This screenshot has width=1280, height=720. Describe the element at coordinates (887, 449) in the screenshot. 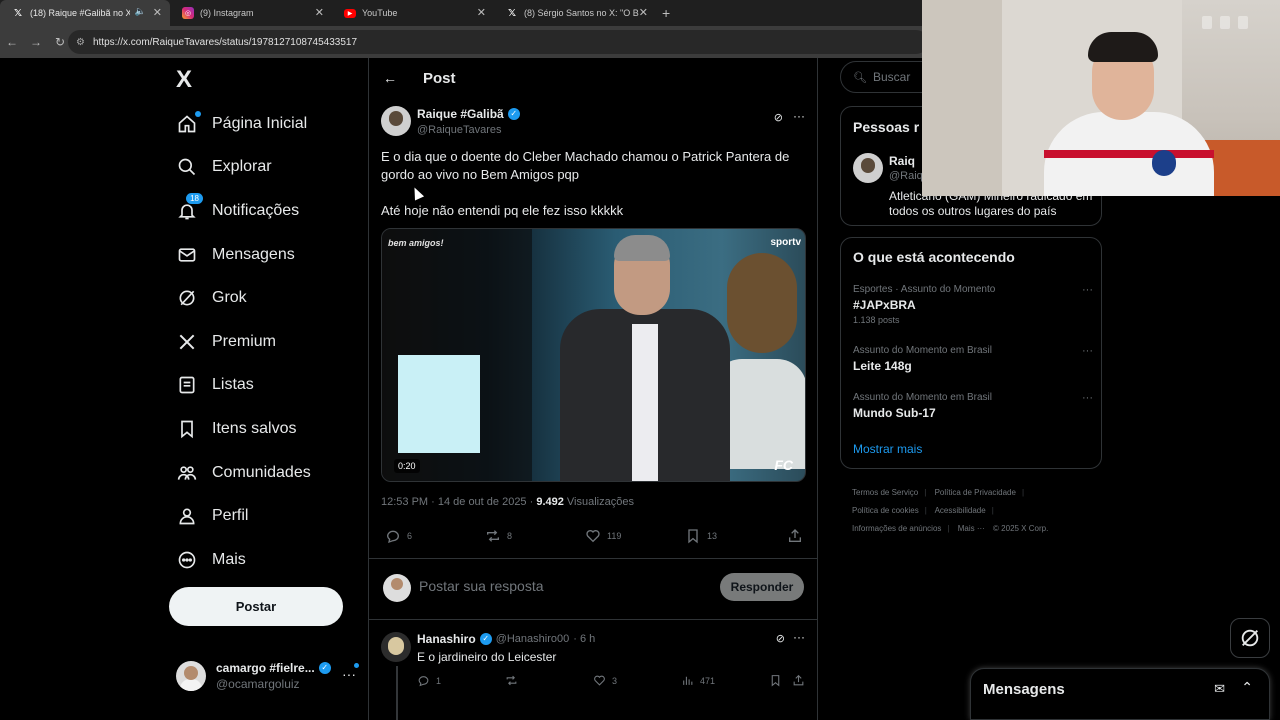

I see `show-more-link: Mostrar mais` at that location.